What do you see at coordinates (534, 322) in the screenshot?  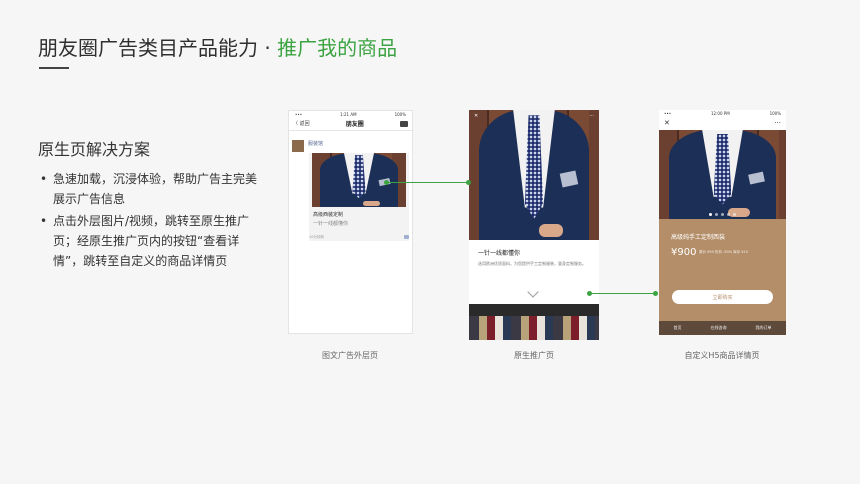 I see `store-image` at bounding box center [534, 322].